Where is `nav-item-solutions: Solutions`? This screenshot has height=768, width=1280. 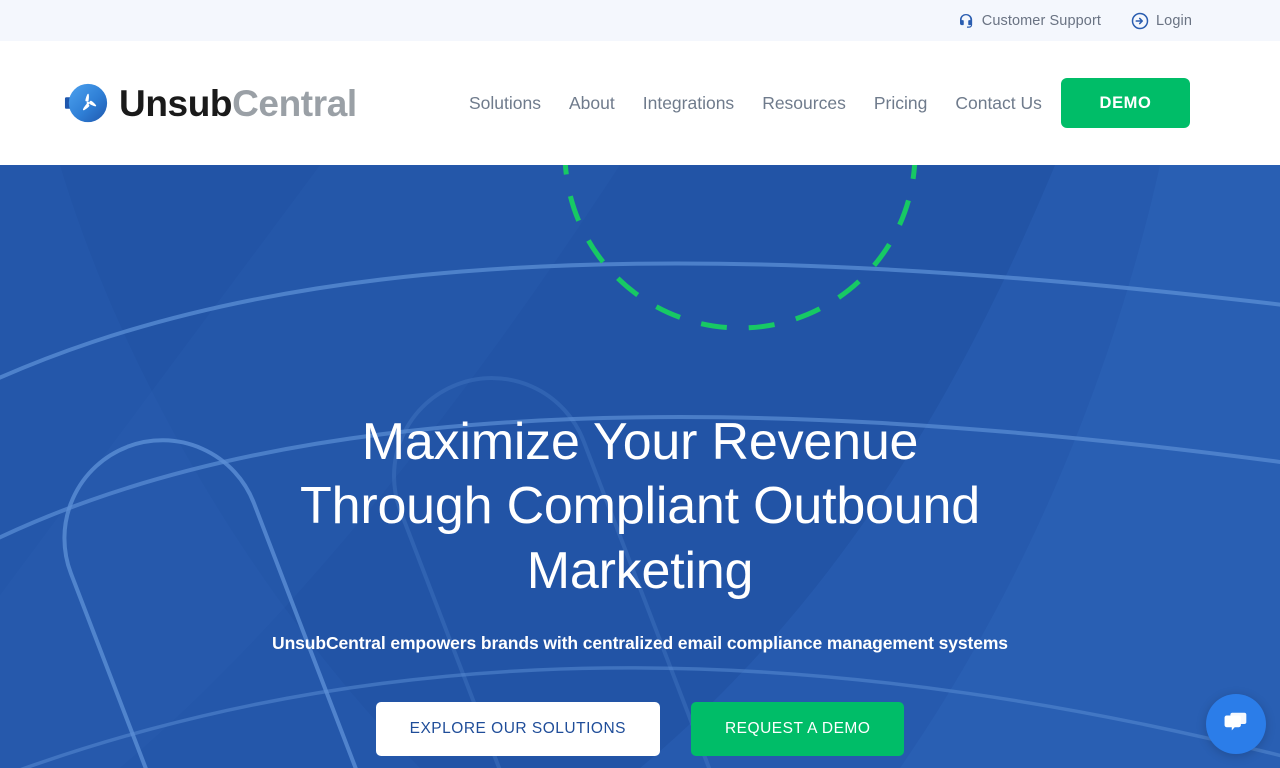 nav-item-solutions: Solutions is located at coordinates (505, 103).